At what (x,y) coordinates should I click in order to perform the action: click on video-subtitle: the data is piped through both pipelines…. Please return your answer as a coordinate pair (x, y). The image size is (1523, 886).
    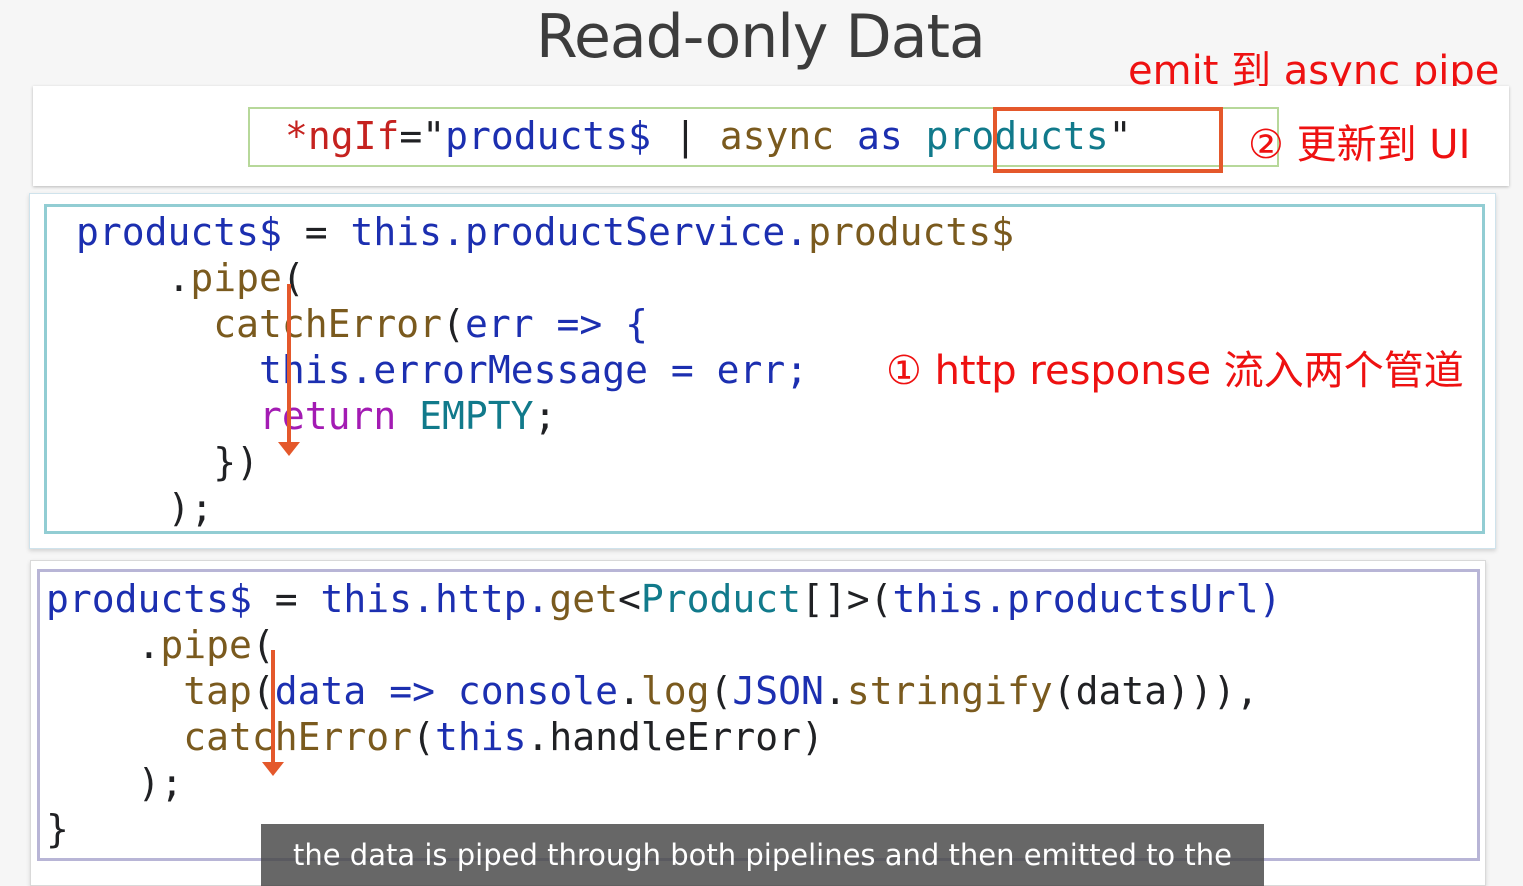
    Looking at the image, I should click on (762, 855).